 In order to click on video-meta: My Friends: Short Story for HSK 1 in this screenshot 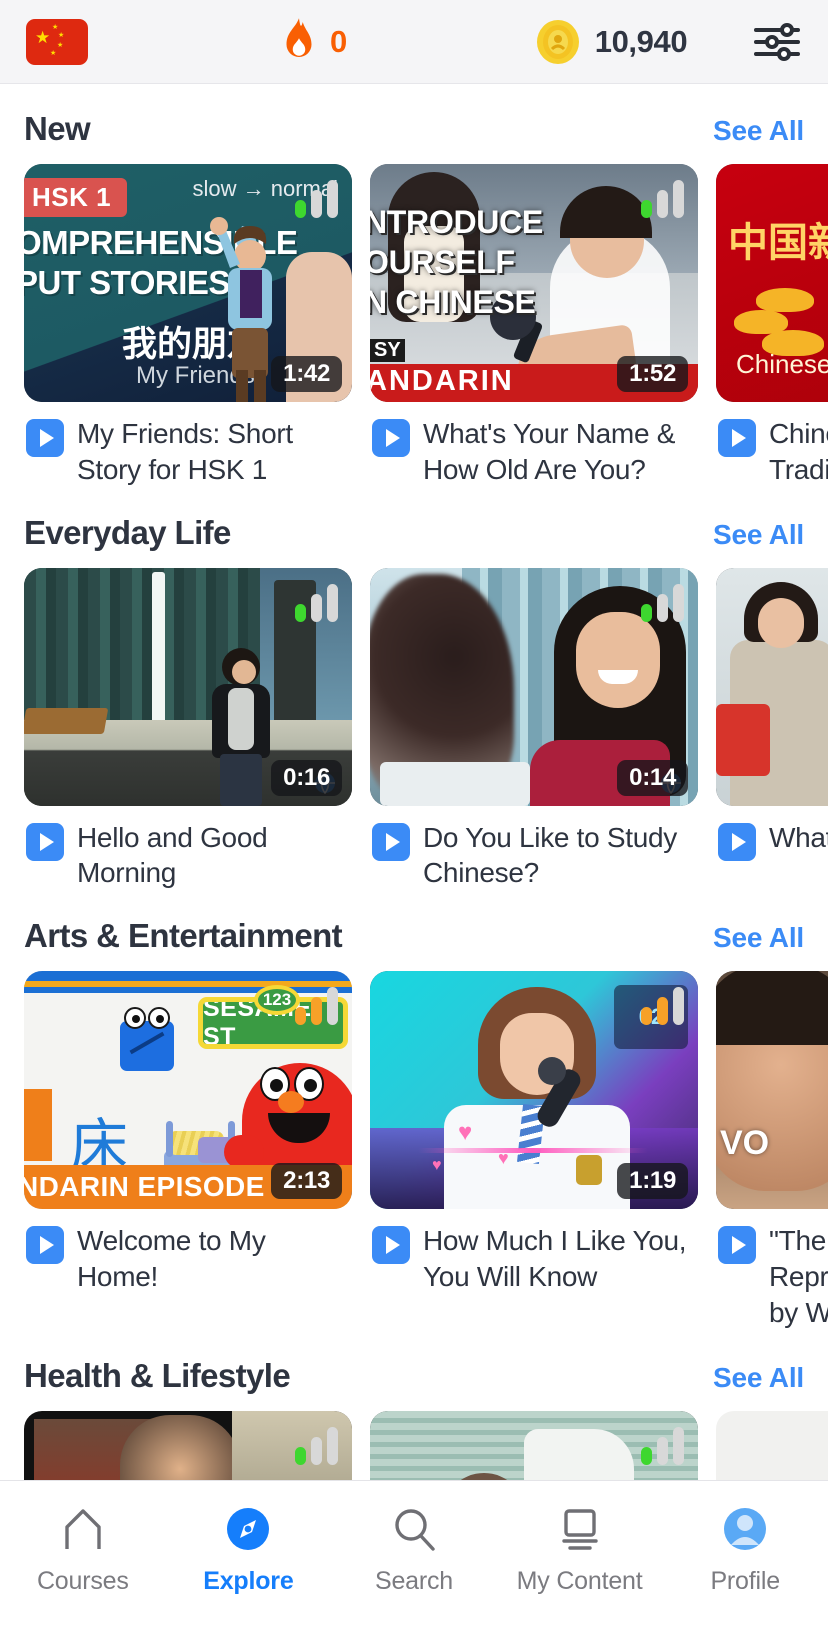, I will do `click(188, 445)`.